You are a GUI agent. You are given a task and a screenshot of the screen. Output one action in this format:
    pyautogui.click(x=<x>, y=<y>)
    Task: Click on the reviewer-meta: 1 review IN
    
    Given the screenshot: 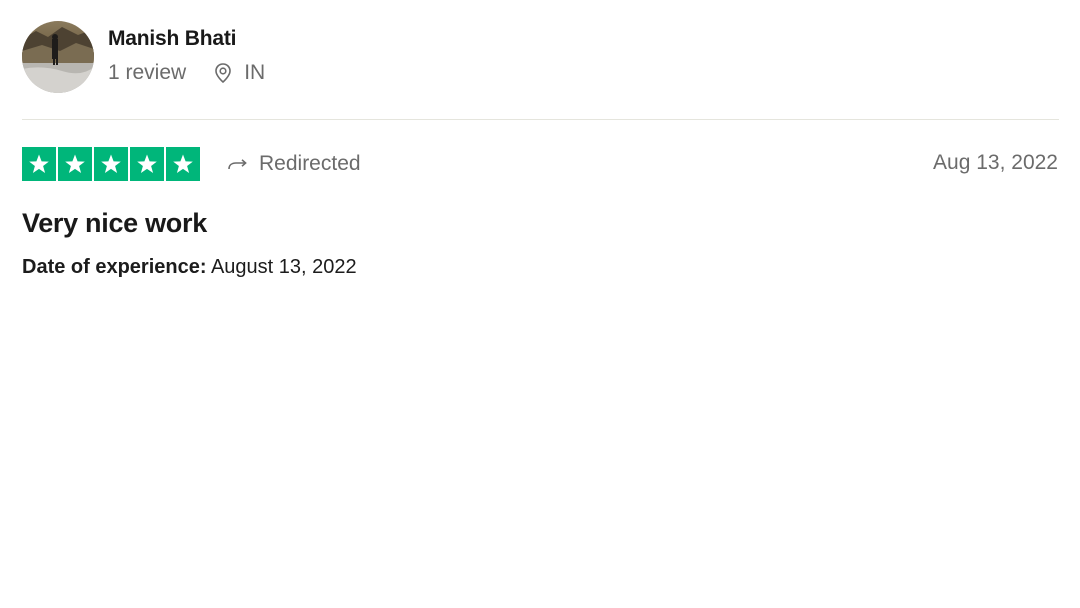 What is the action you would take?
    pyautogui.click(x=186, y=73)
    